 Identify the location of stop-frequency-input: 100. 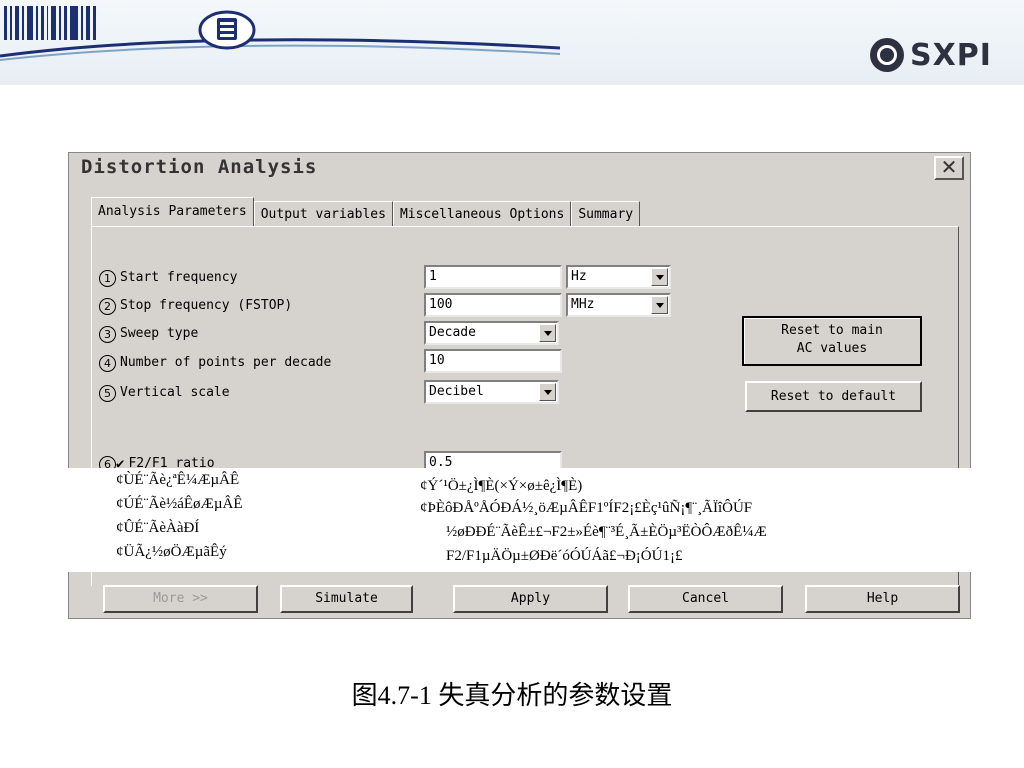
(493, 305).